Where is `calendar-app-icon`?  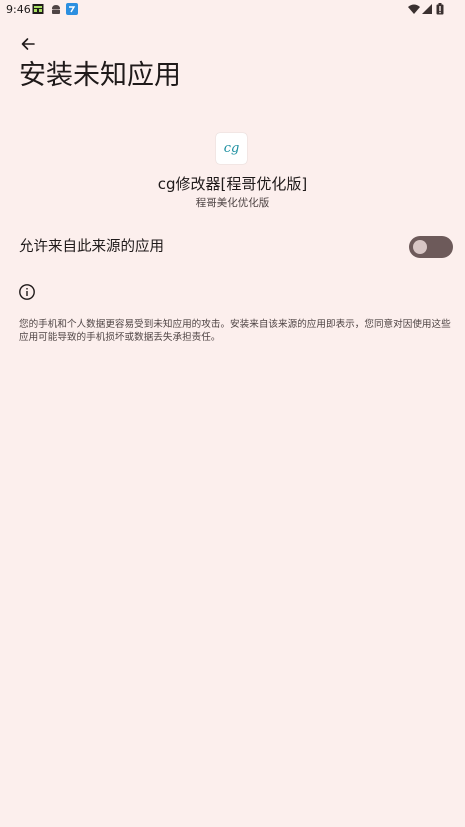
calendar-app-icon is located at coordinates (38, 9).